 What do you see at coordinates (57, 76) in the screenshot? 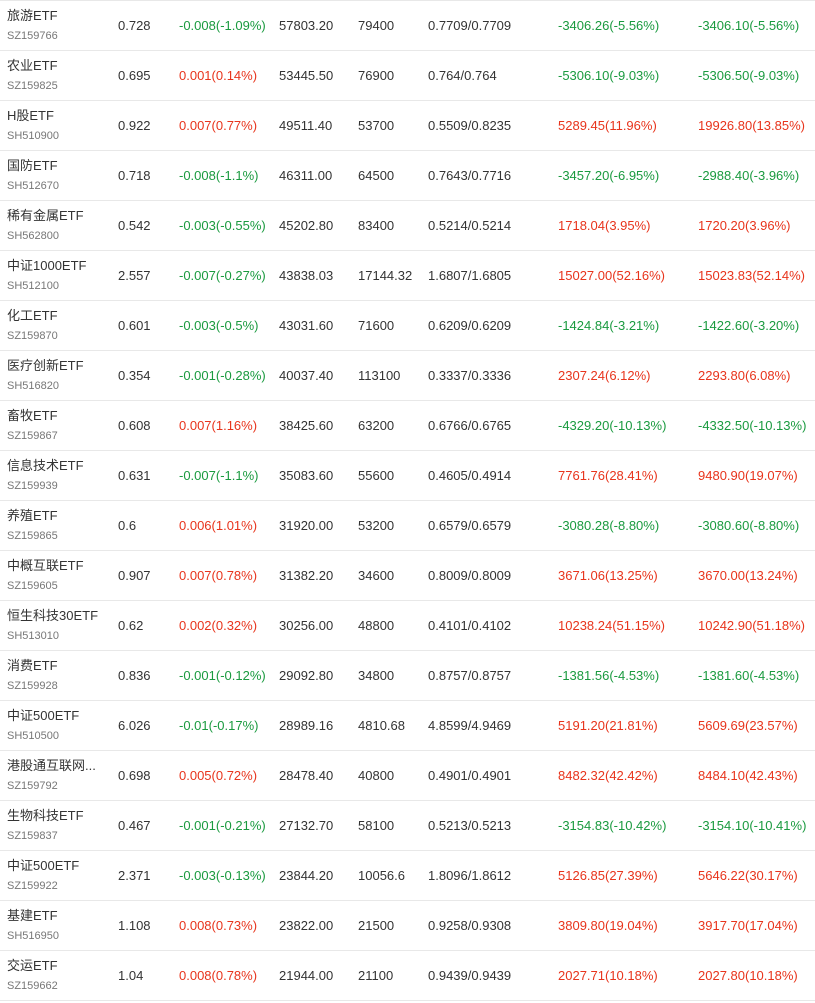
I see `fund-cell: 农业ETF SZ159825` at bounding box center [57, 76].